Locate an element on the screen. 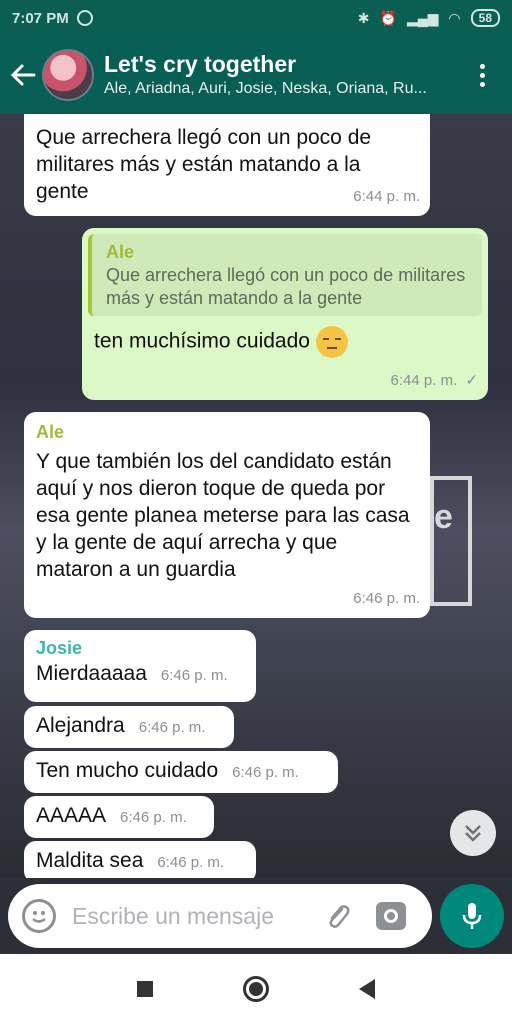 The image size is (512, 1024). voice-message-button is located at coordinates (472, 916).